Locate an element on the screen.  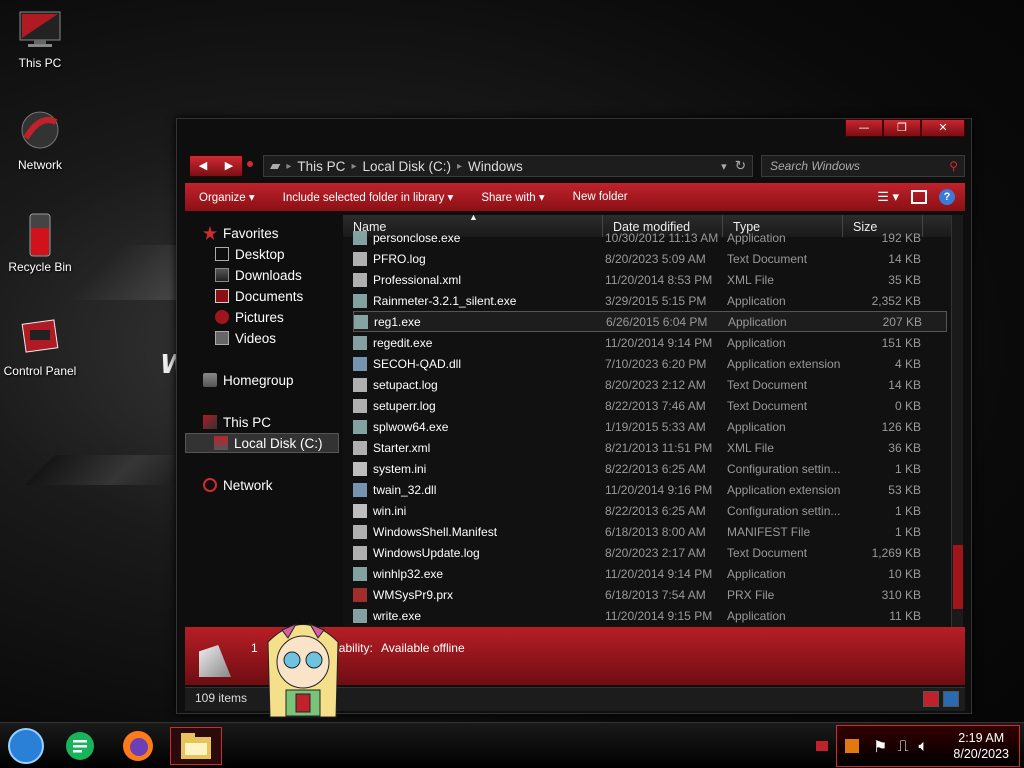
preview-pane-icon is located at coordinates (919, 197).